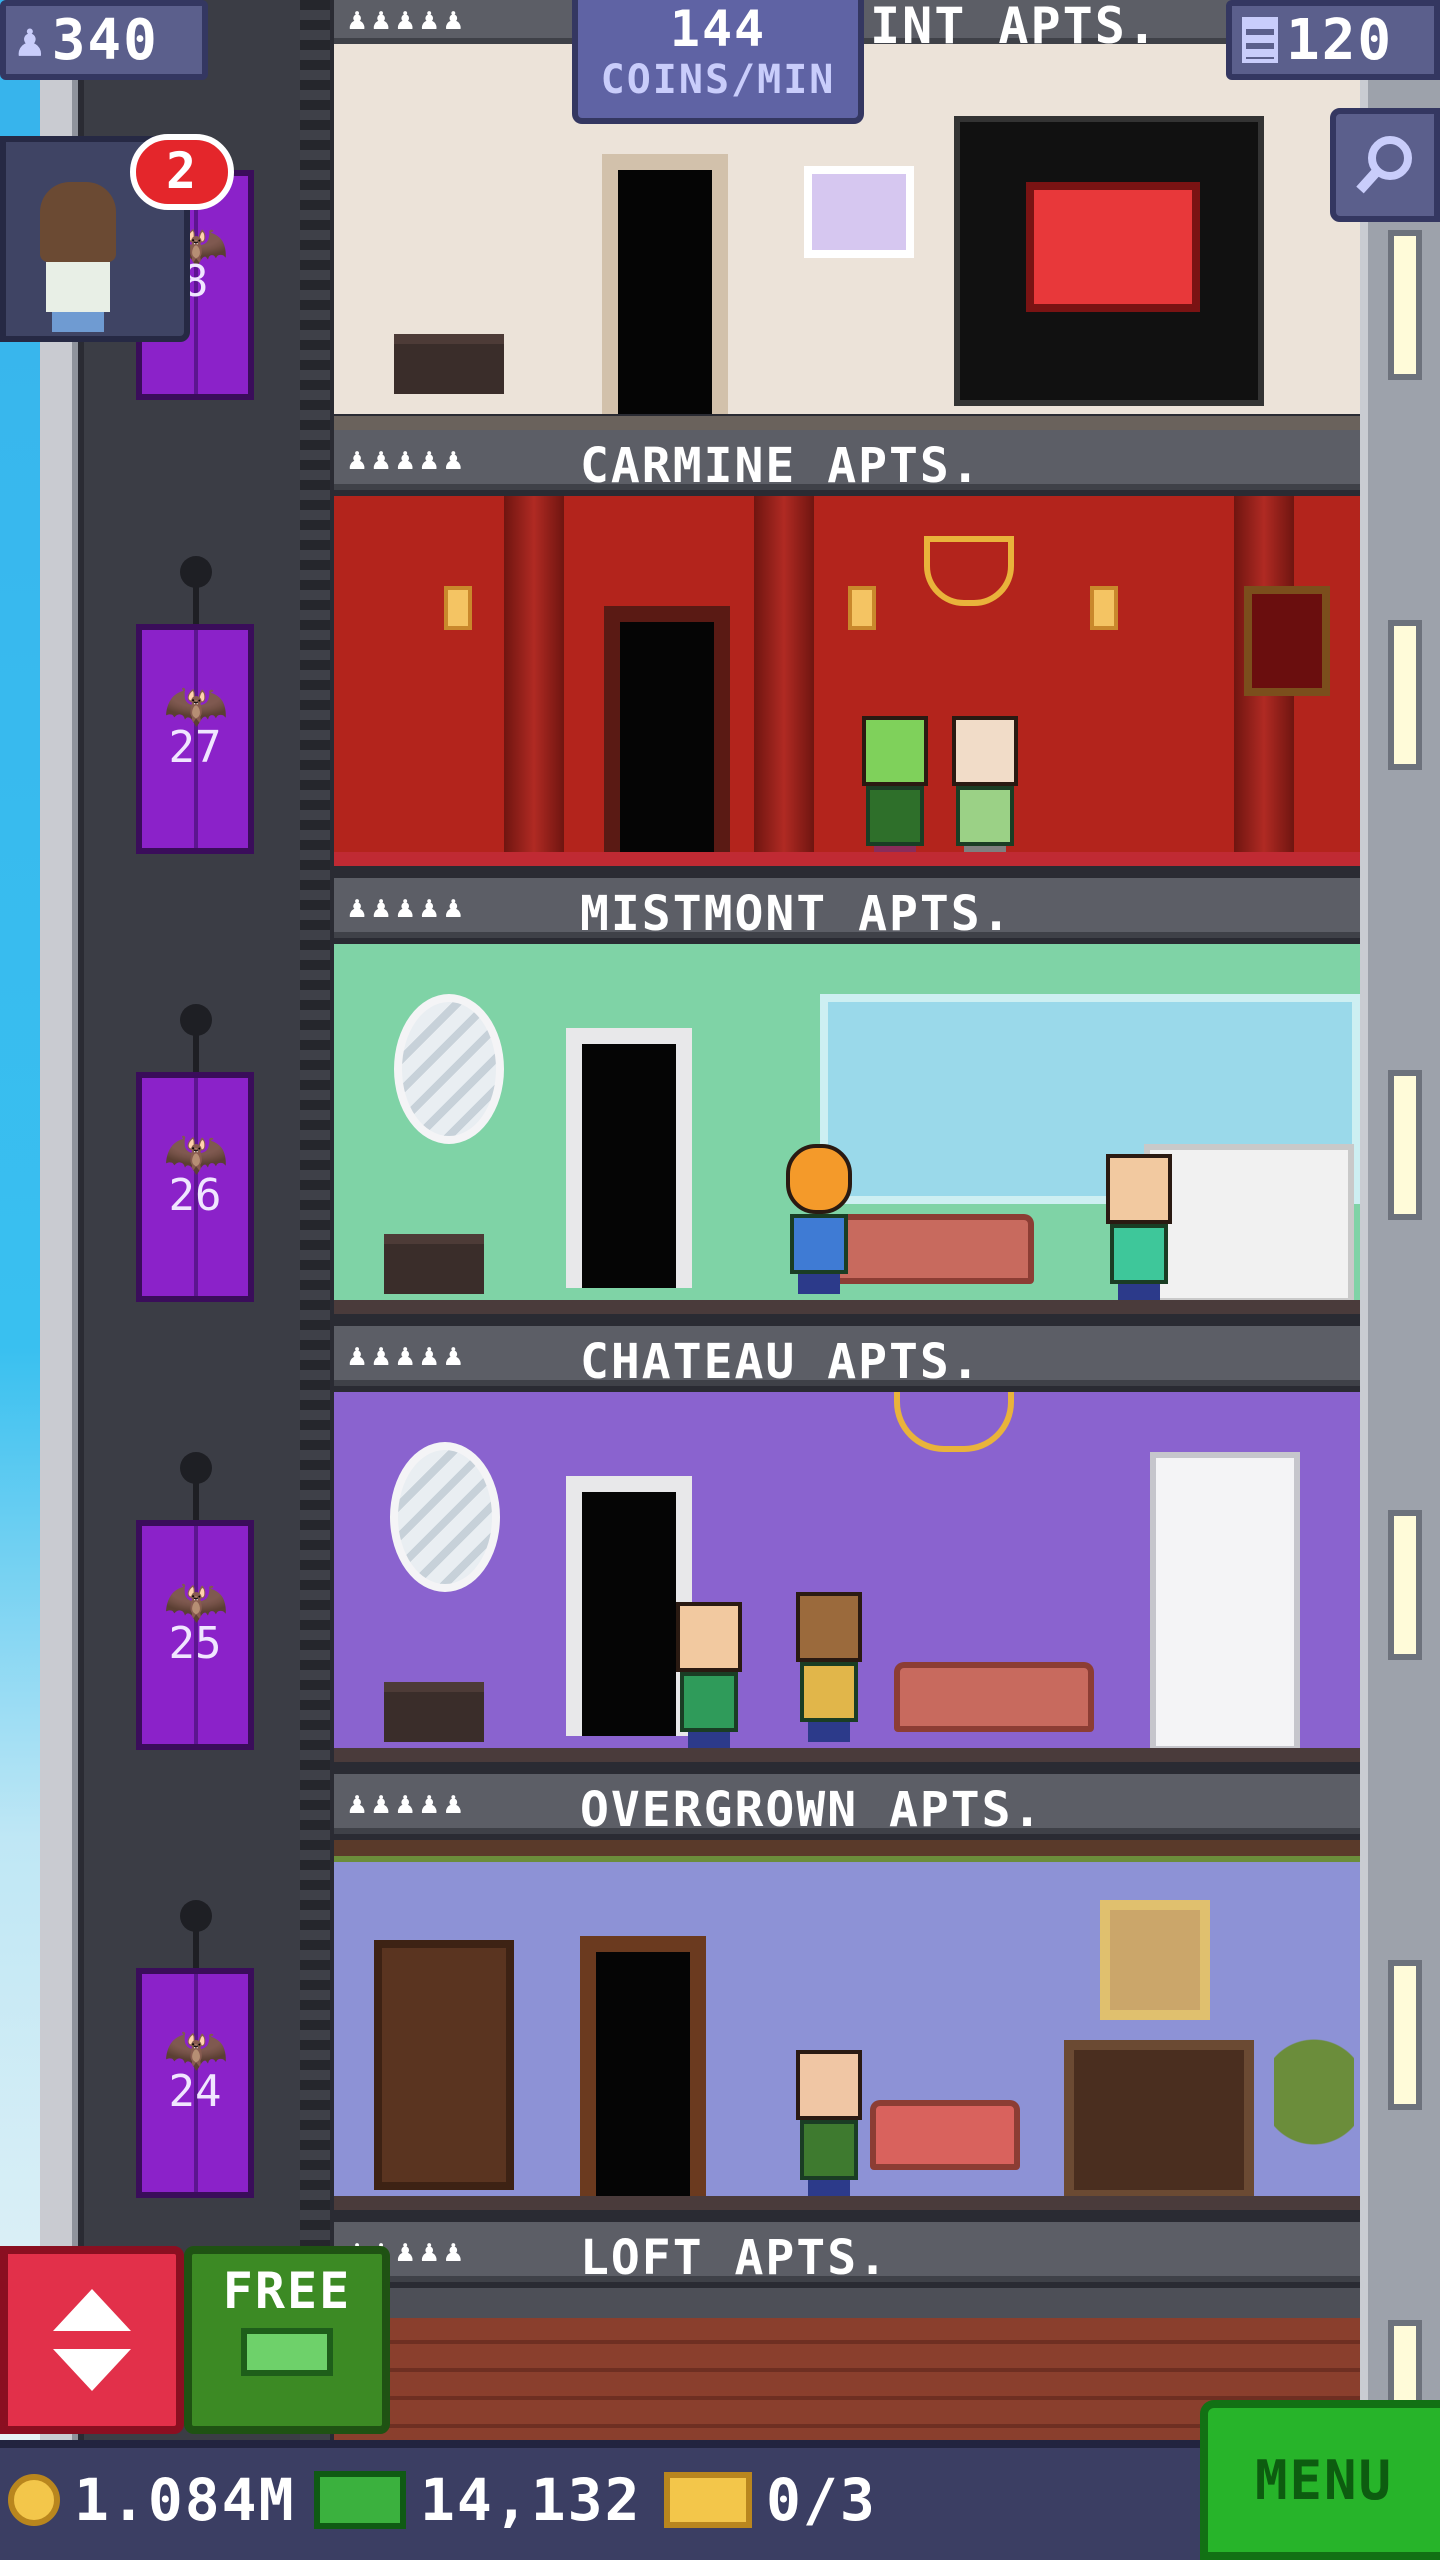  I want to click on floor-name: MISTMONT APTS., so click(796, 914).